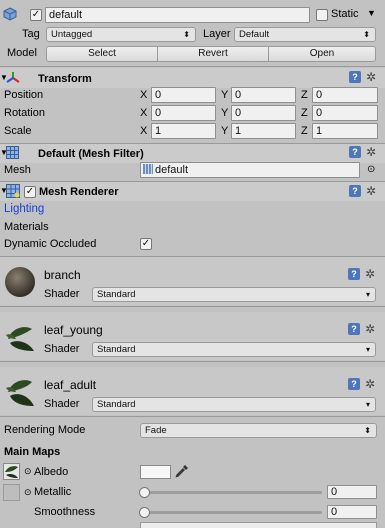 This screenshot has height=528, width=385. What do you see at coordinates (183, 95) in the screenshot?
I see `position-x-field: 0` at bounding box center [183, 95].